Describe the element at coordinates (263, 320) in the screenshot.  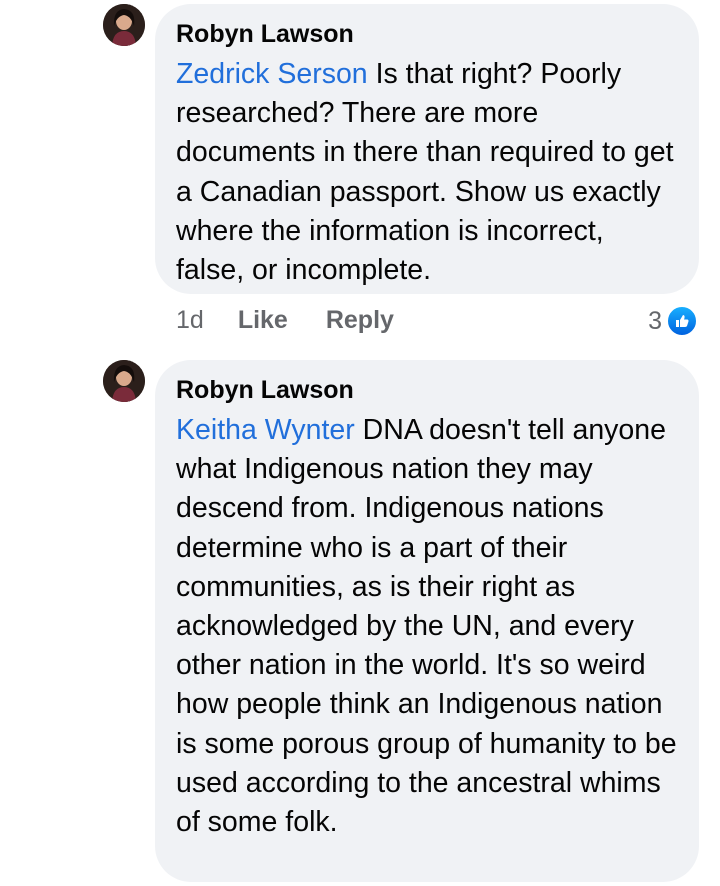
I see `like-button: Like` at that location.